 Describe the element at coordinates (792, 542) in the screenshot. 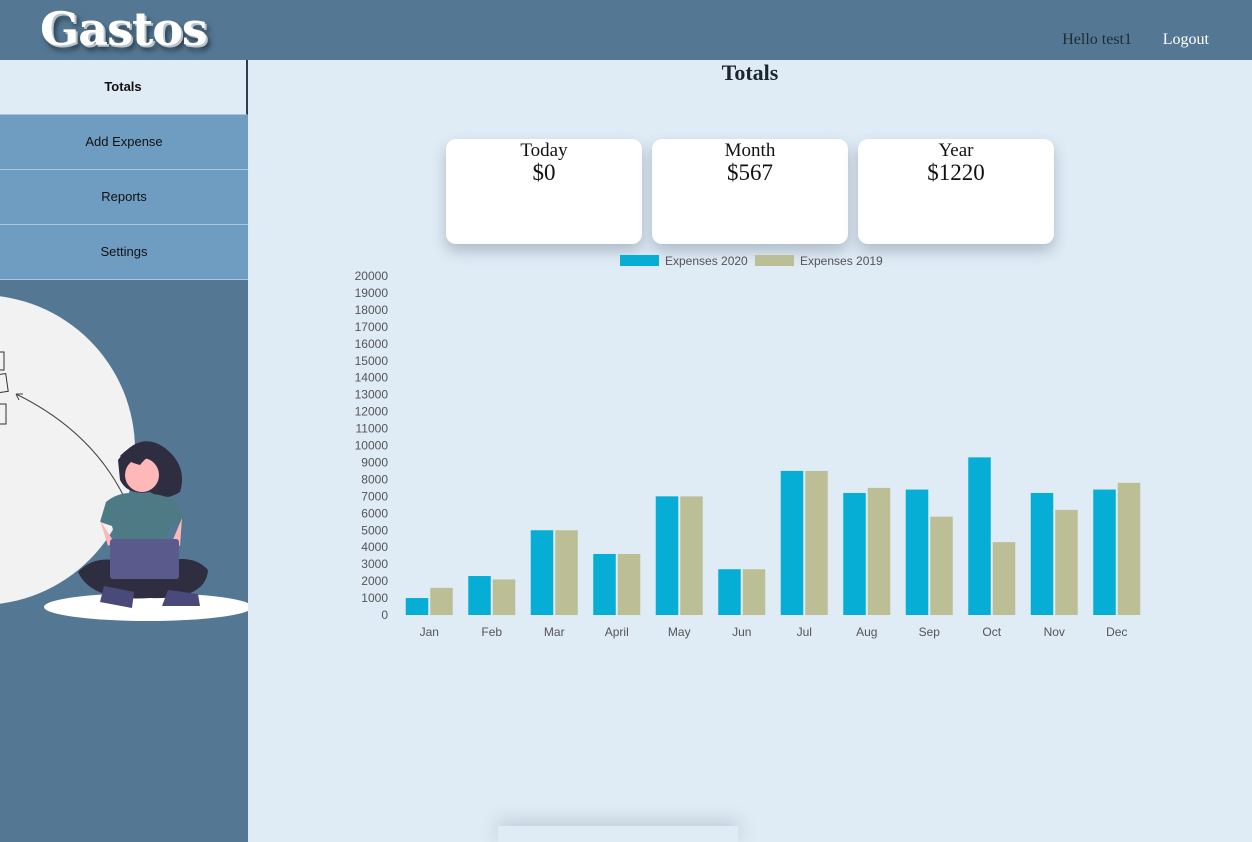

I see `bar-2020-jul` at that location.